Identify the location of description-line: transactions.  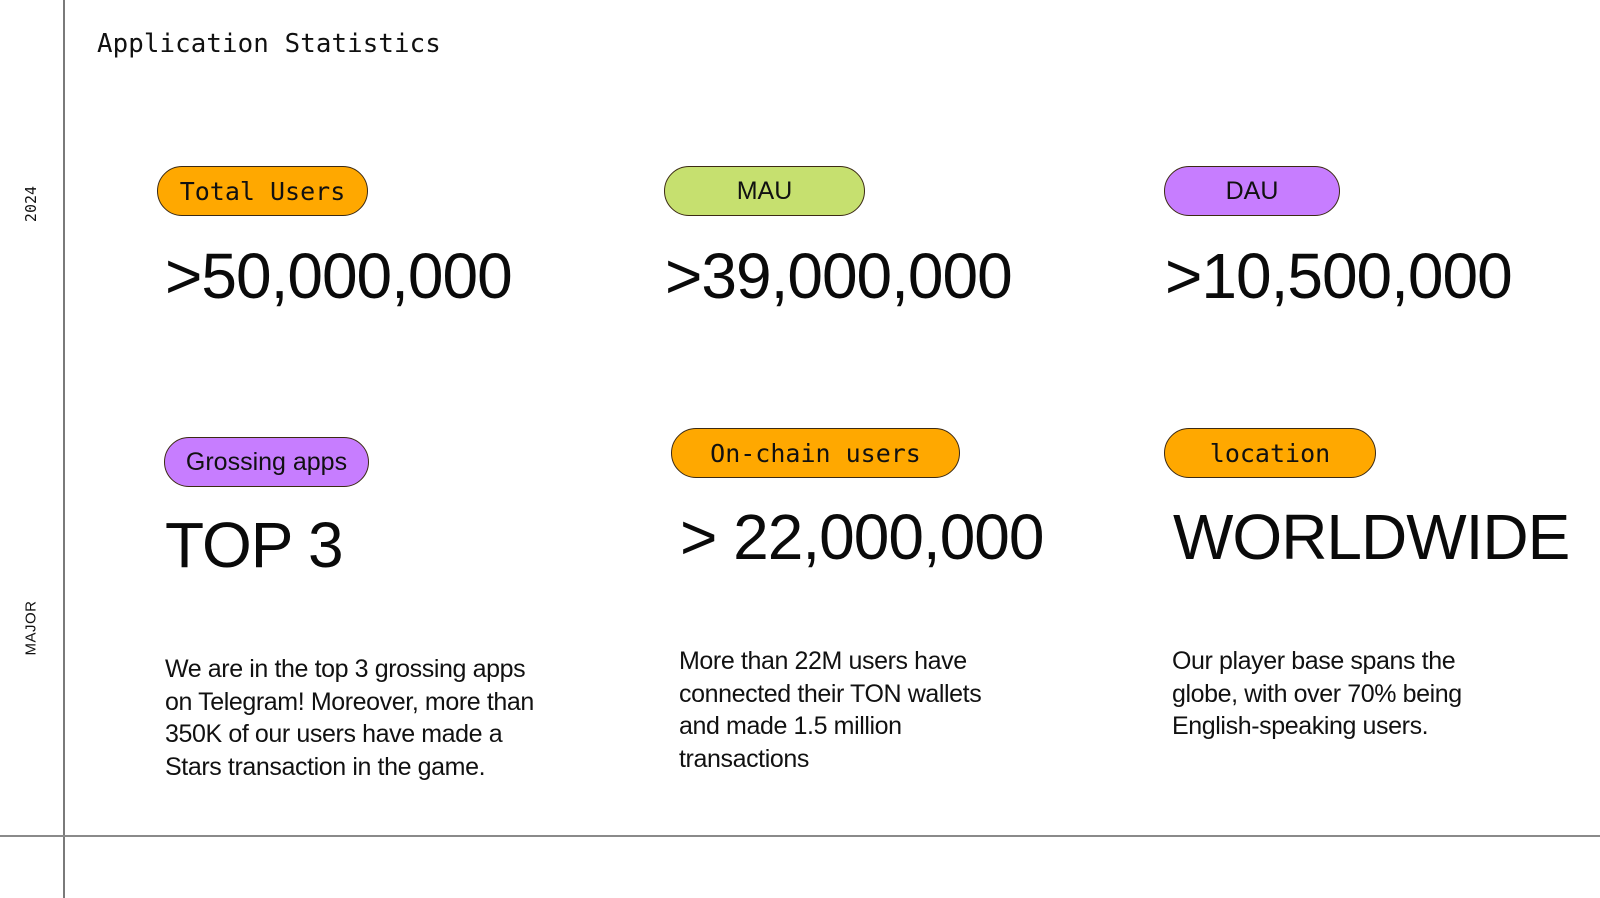
(744, 758).